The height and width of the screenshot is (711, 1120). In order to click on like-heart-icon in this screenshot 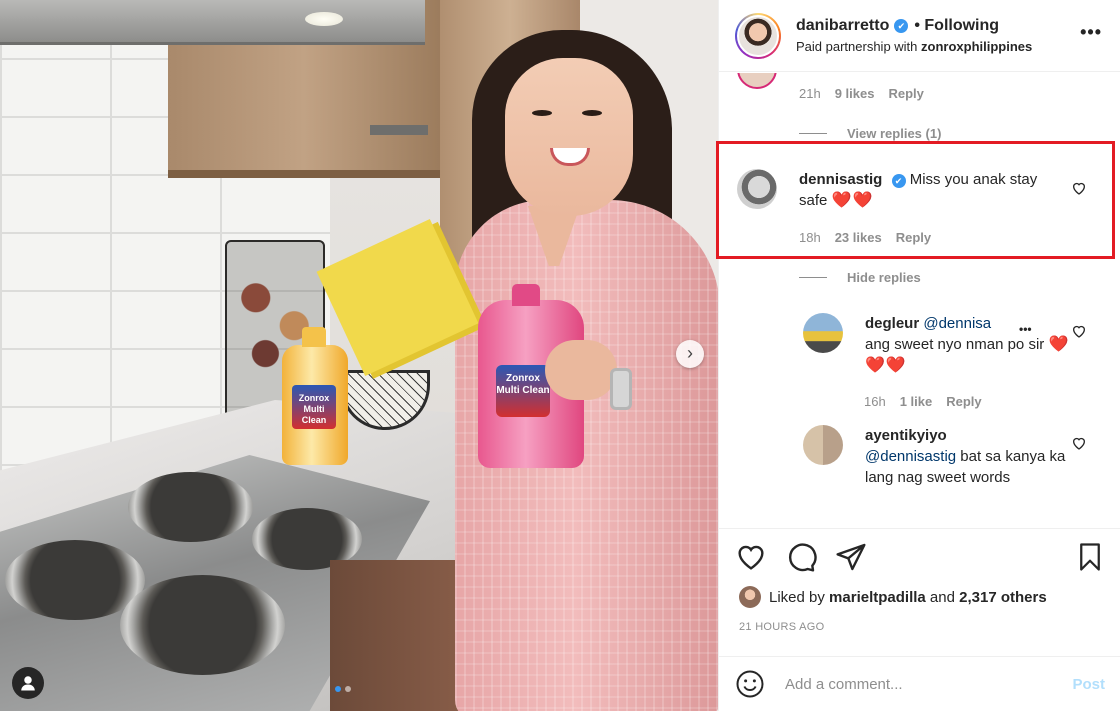, I will do `click(751, 557)`.